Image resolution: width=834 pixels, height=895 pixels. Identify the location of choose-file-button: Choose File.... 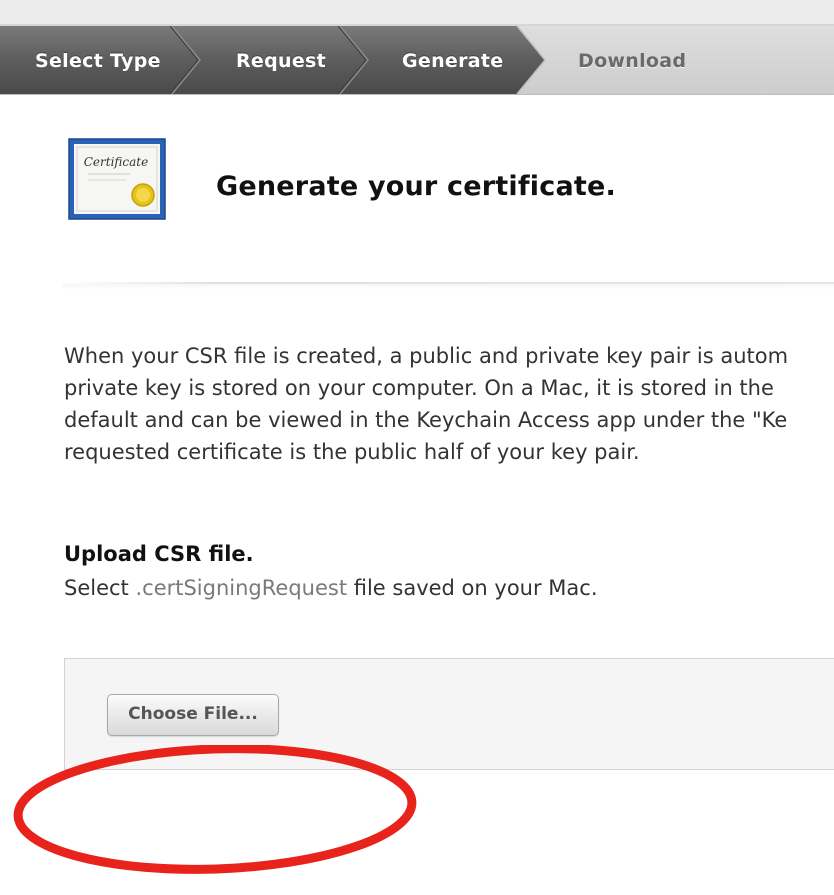
(193, 715).